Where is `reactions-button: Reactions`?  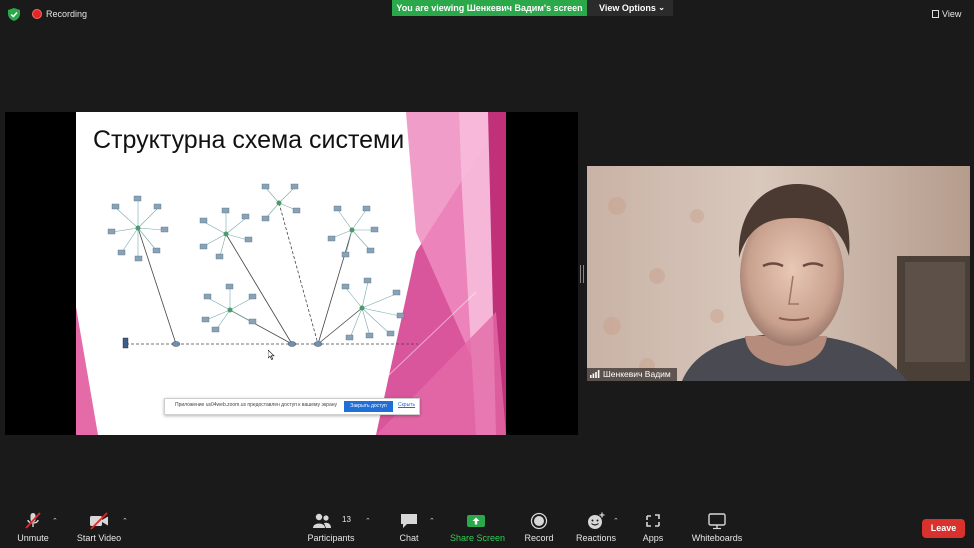
reactions-button: Reactions is located at coordinates (596, 527).